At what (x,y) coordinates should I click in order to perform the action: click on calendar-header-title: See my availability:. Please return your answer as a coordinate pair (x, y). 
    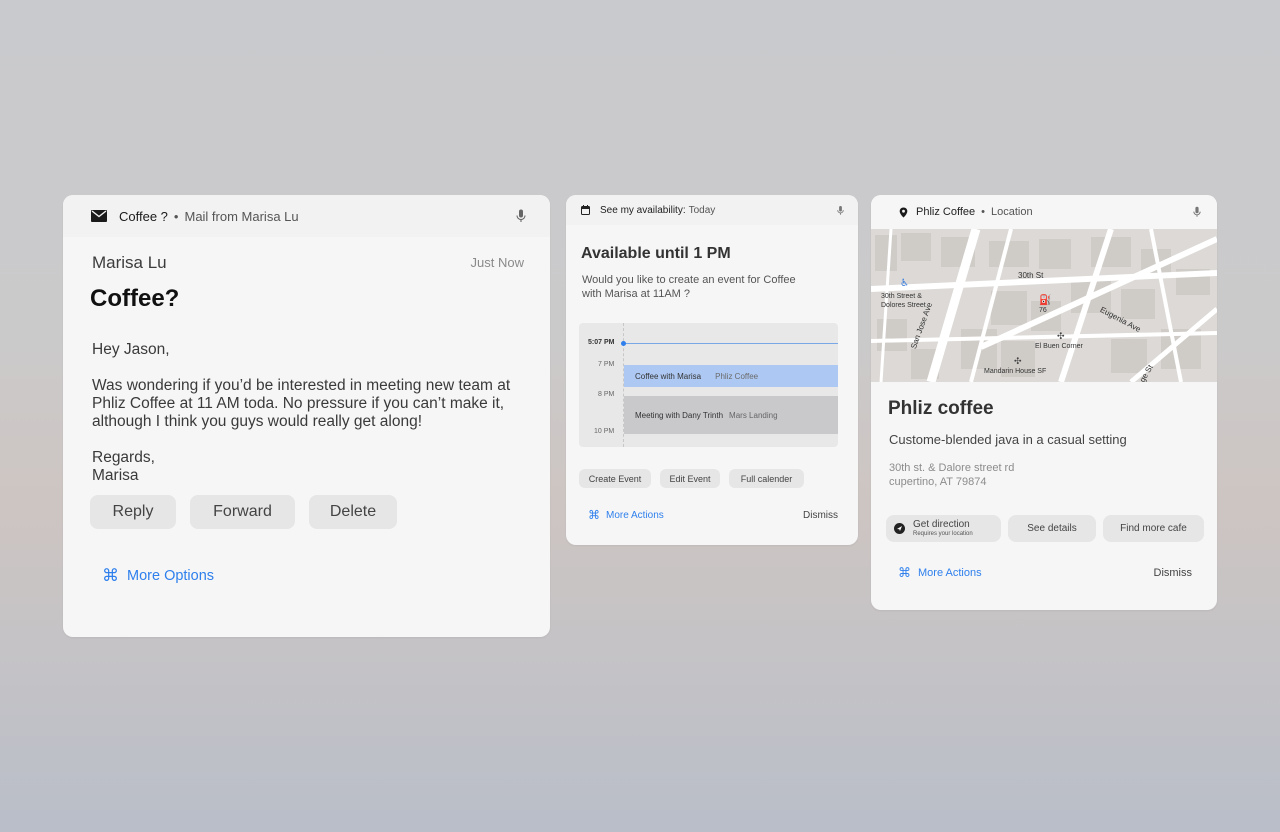
    Looking at the image, I should click on (643, 210).